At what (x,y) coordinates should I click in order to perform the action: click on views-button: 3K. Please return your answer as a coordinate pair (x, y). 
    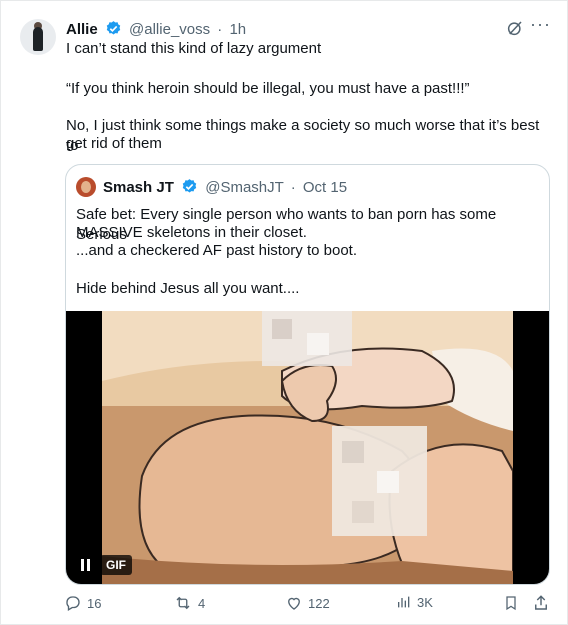
    Looking at the image, I should click on (414, 602).